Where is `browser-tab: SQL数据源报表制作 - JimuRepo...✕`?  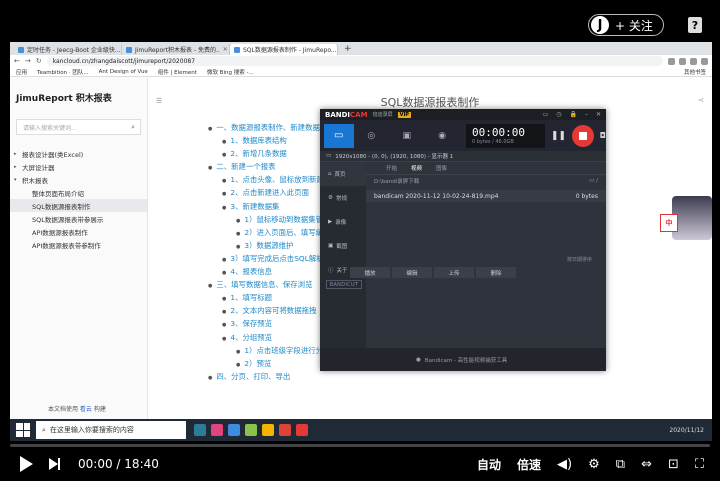
browser-tab: SQL数据源报表制作 - JimuRepo...✕ is located at coordinates (284, 49).